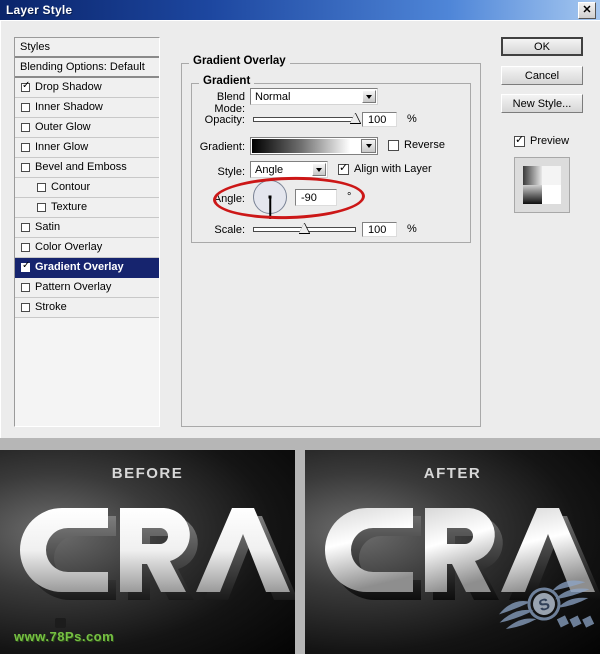 Image resolution: width=600 pixels, height=654 pixels. I want to click on scale-slider, so click(304, 229).